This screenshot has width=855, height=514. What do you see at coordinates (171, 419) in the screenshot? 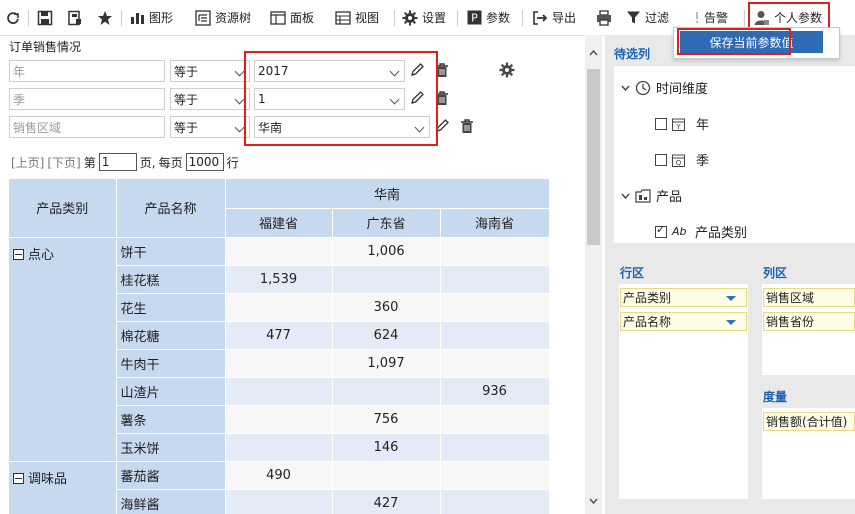
I see `product-name-cell: 薯条` at bounding box center [171, 419].